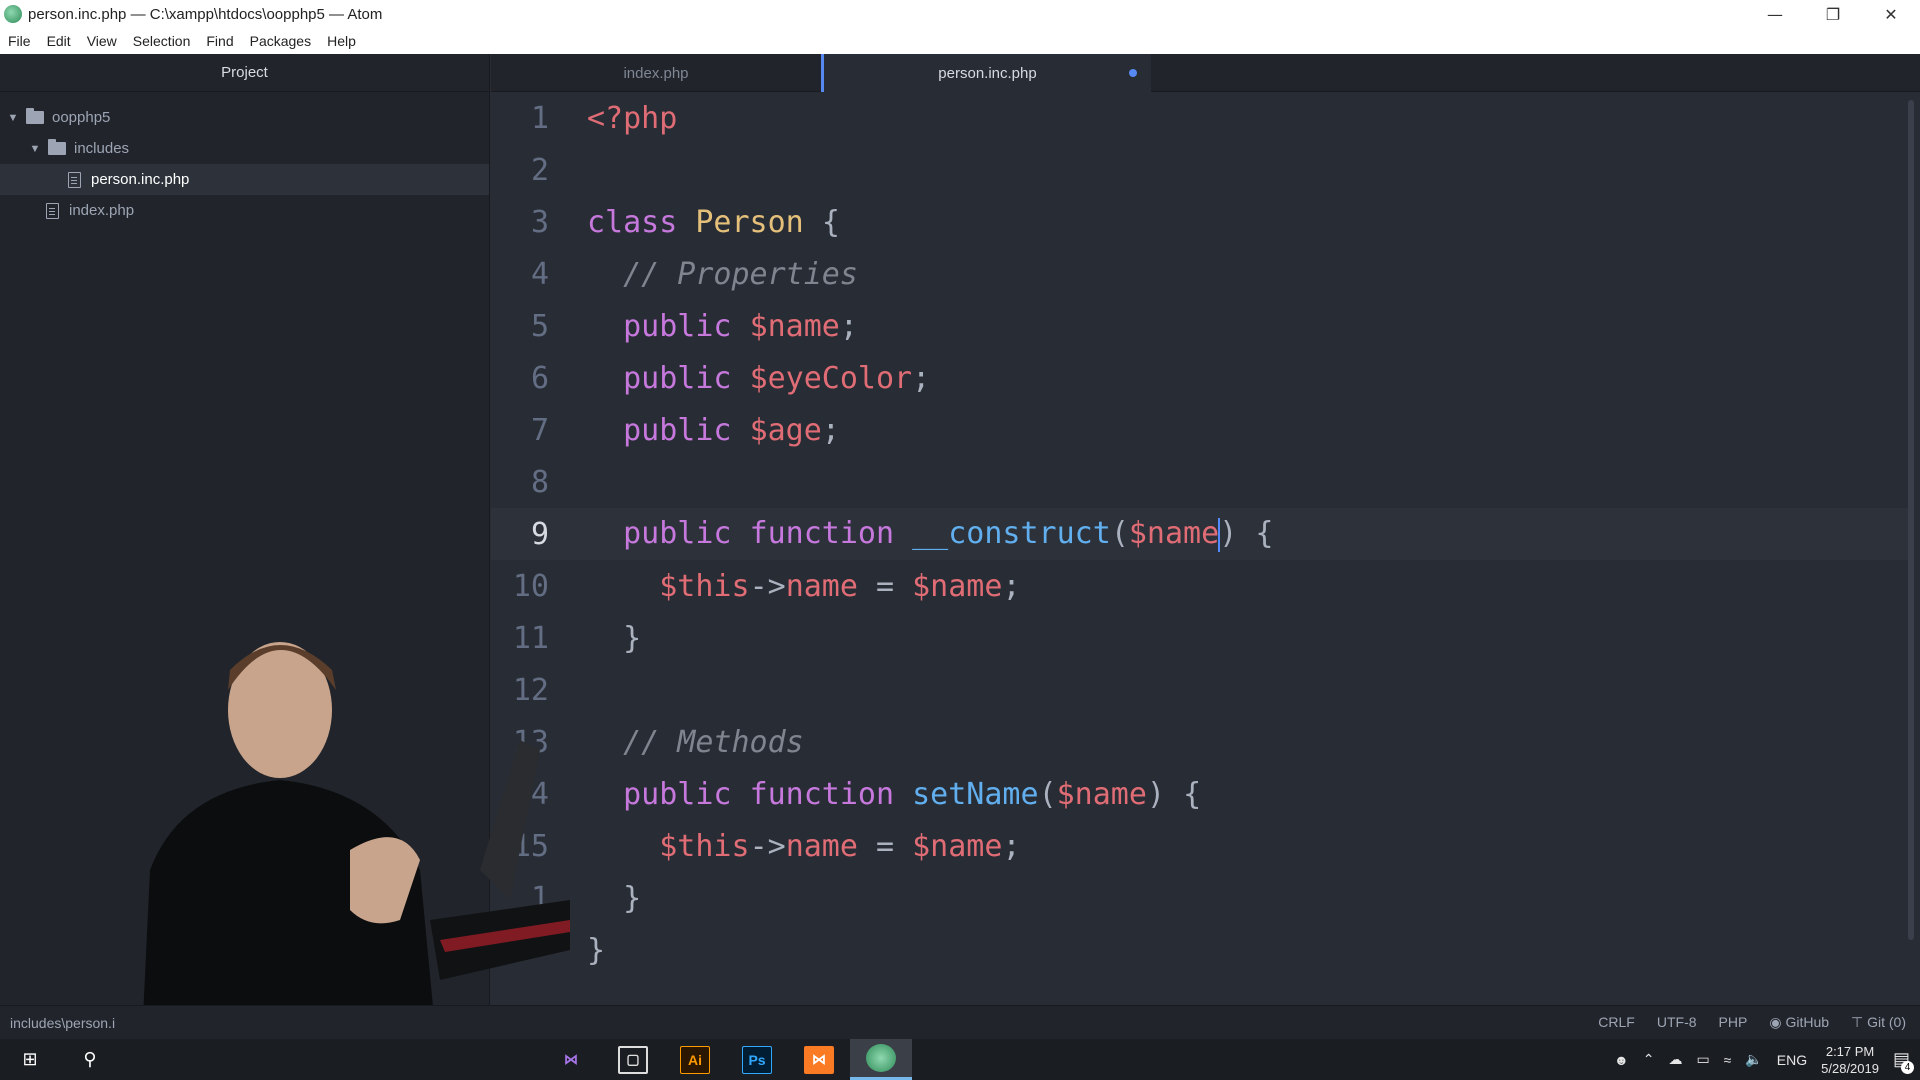  Describe the element at coordinates (81, 117) in the screenshot. I see `folder-label: oopphp5` at that location.